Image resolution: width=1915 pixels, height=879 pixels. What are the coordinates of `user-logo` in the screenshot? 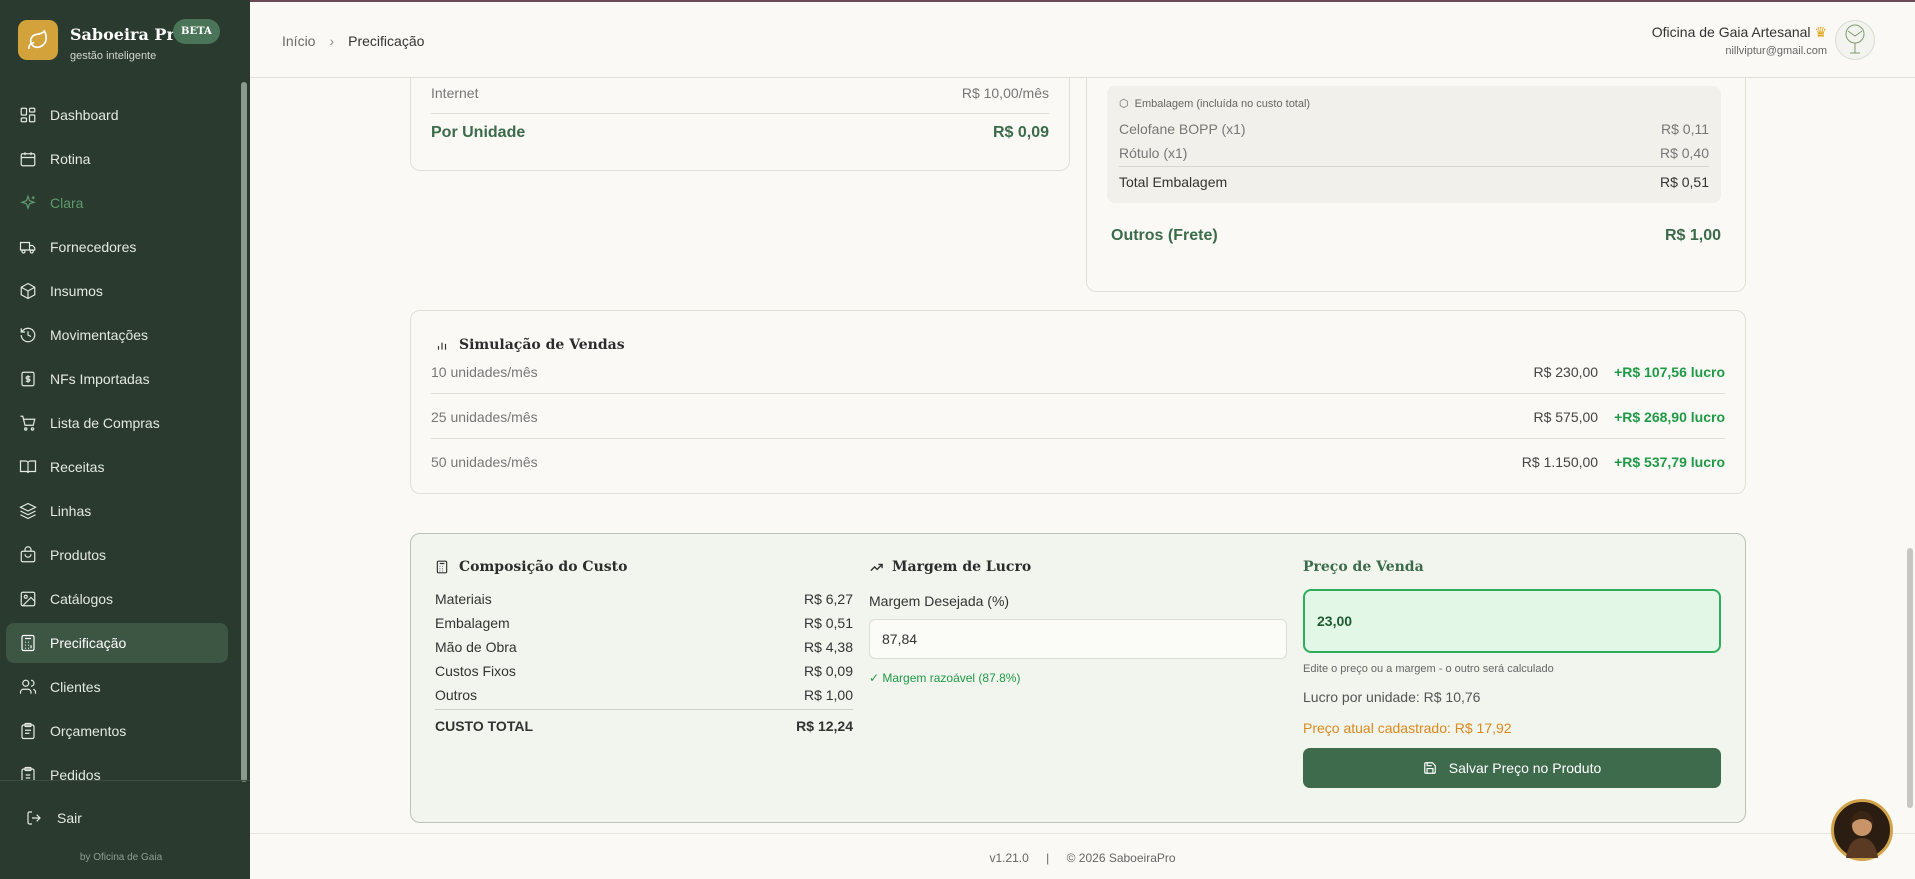 It's located at (1855, 40).